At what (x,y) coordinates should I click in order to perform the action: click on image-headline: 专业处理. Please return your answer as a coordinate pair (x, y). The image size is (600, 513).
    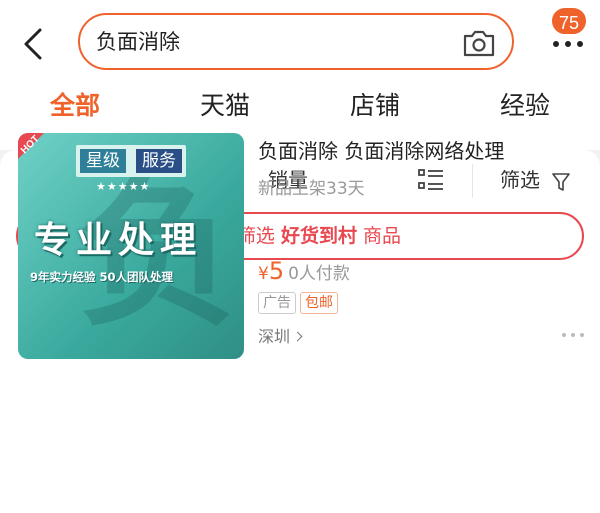
    Looking at the image, I should click on (118, 240).